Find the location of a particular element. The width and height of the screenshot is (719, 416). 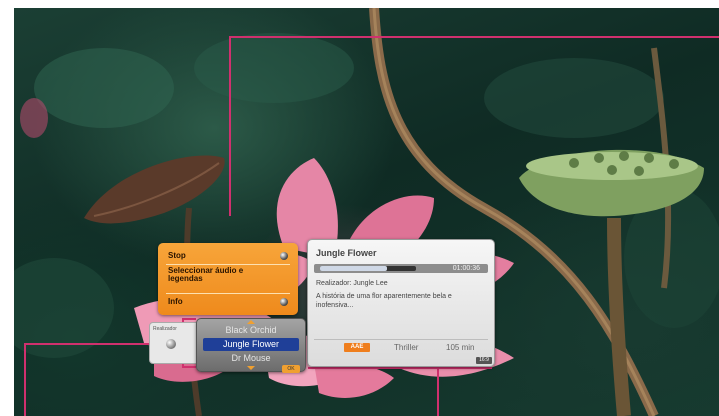

genre-text: Thriller is located at coordinates (406, 347).